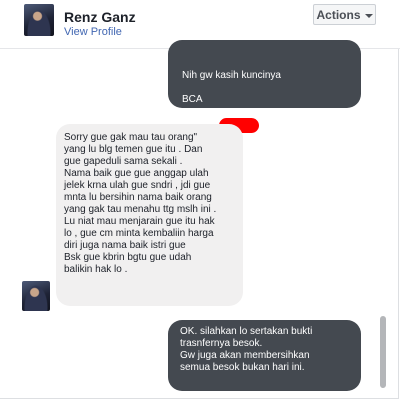  What do you see at coordinates (264, 86) in the screenshot?
I see `message-bubble-outgoing: Nih gw kasih kuncinya BCA 652024` at bounding box center [264, 86].